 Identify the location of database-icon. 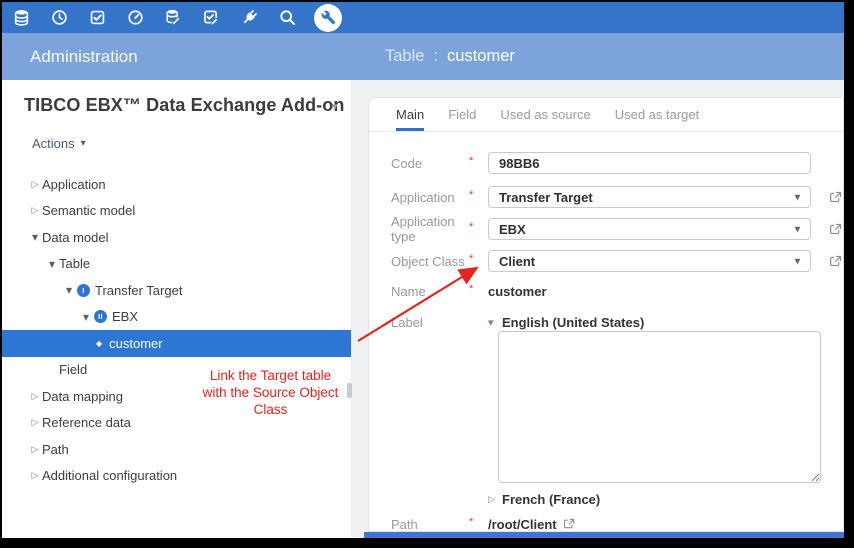
(21, 17).